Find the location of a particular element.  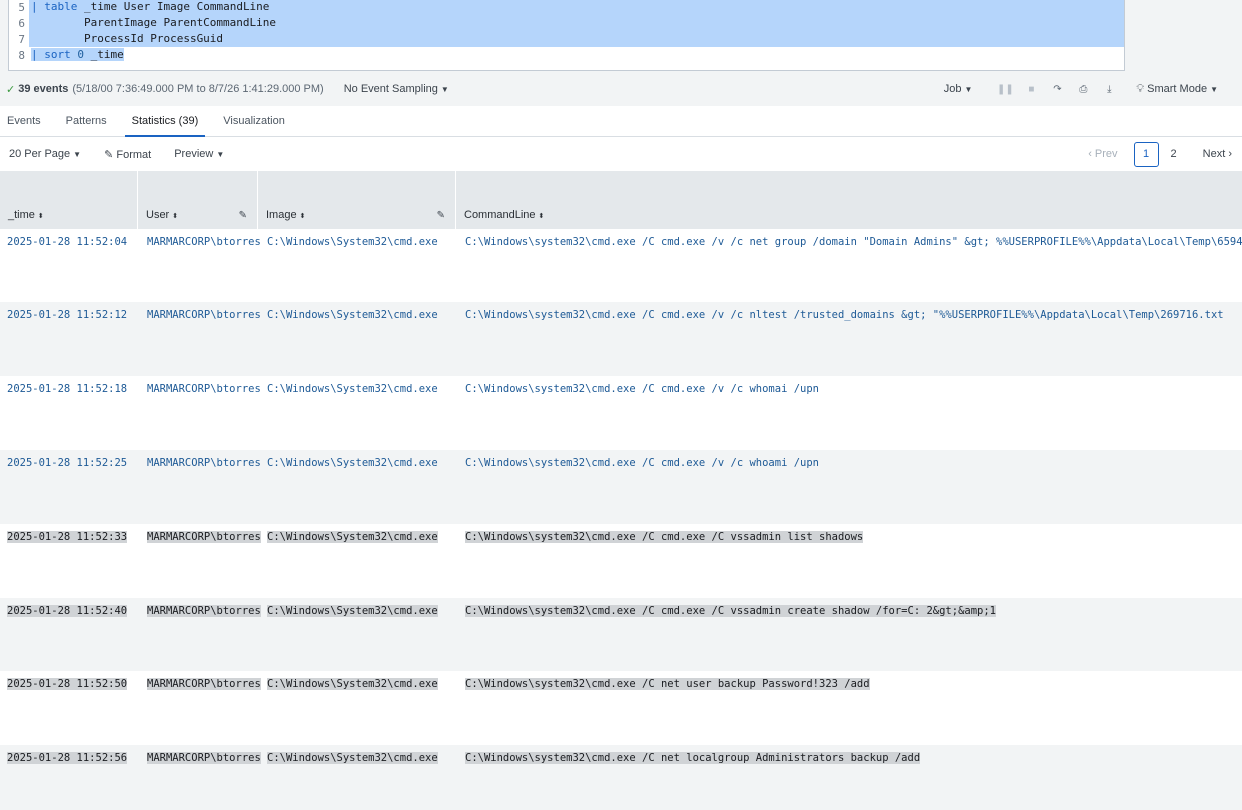

cell-time: 2025-01-28 11:52:12 is located at coordinates (67, 315).